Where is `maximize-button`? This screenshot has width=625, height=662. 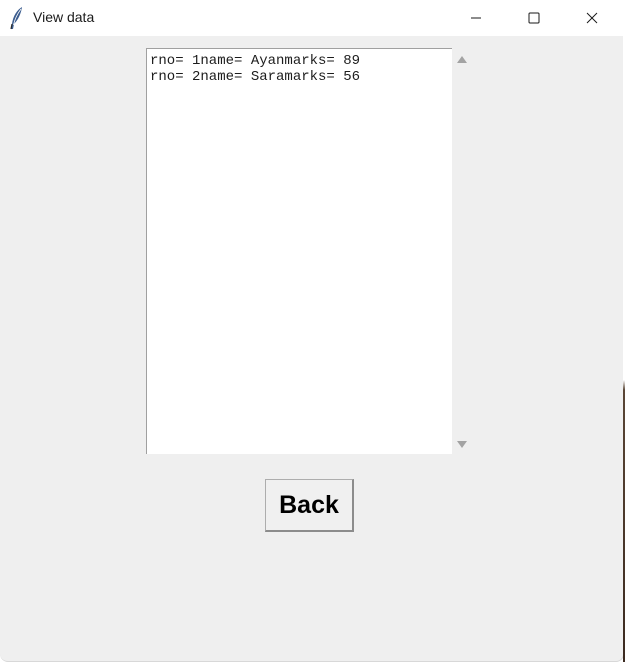 maximize-button is located at coordinates (534, 18).